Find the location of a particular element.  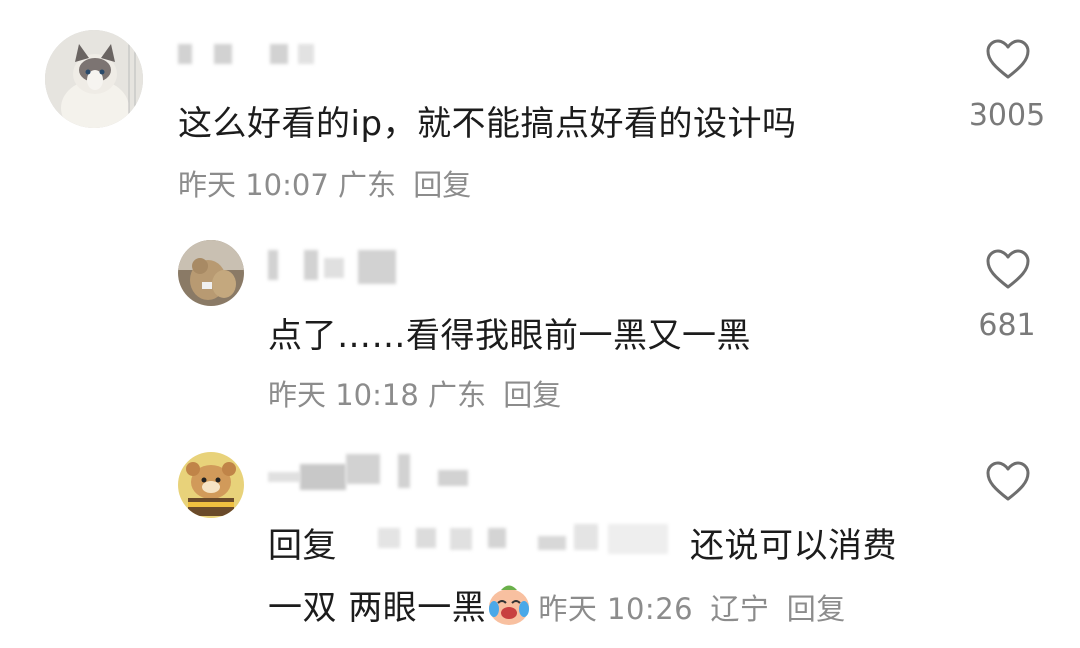

cat-avatar-icon is located at coordinates (94, 79).